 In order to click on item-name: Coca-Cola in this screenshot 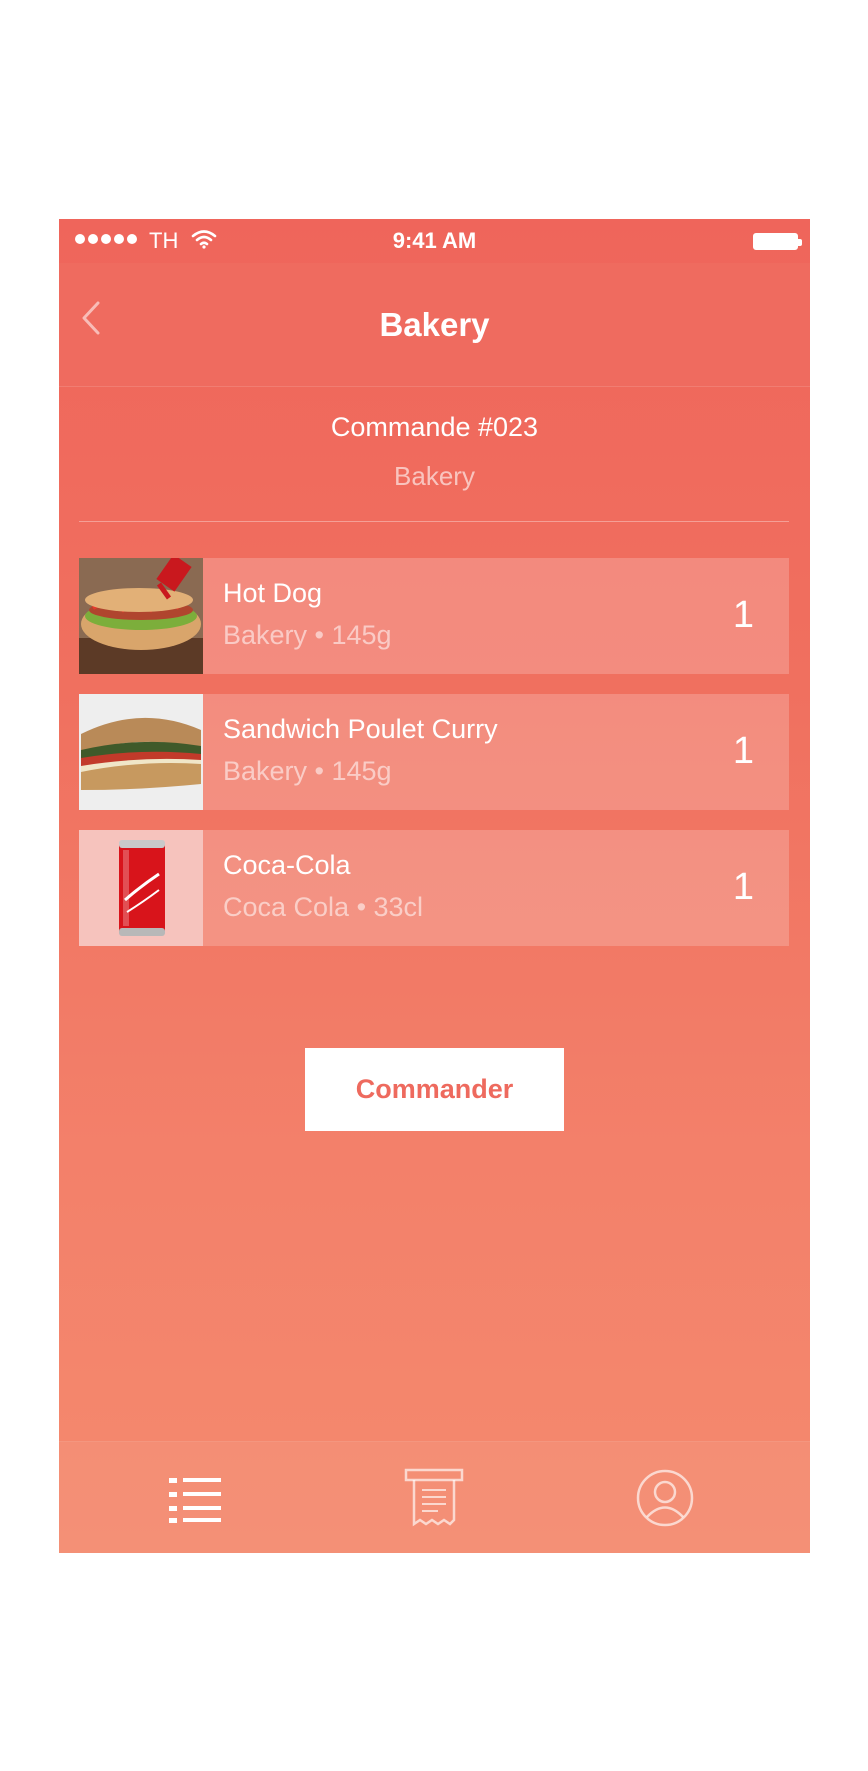, I will do `click(287, 865)`.